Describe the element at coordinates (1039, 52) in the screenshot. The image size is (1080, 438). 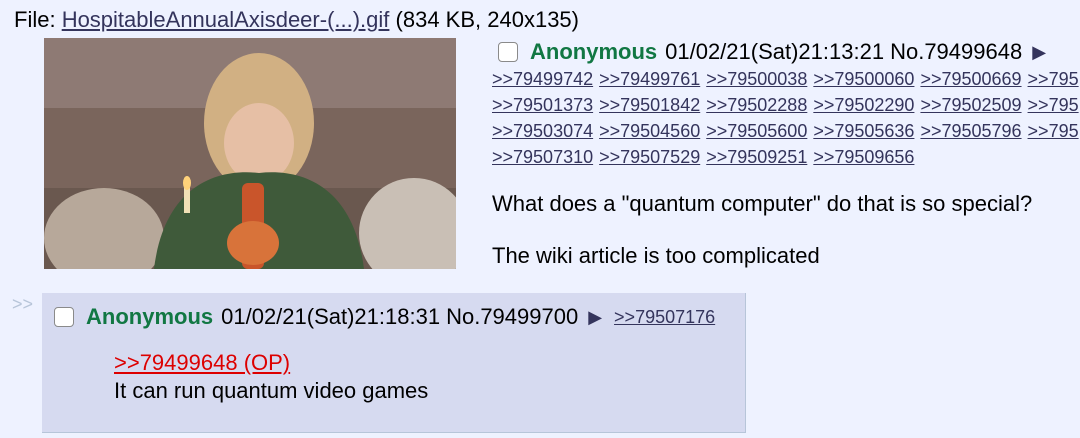
I see `op-menu-arrow-icon: ▶` at that location.